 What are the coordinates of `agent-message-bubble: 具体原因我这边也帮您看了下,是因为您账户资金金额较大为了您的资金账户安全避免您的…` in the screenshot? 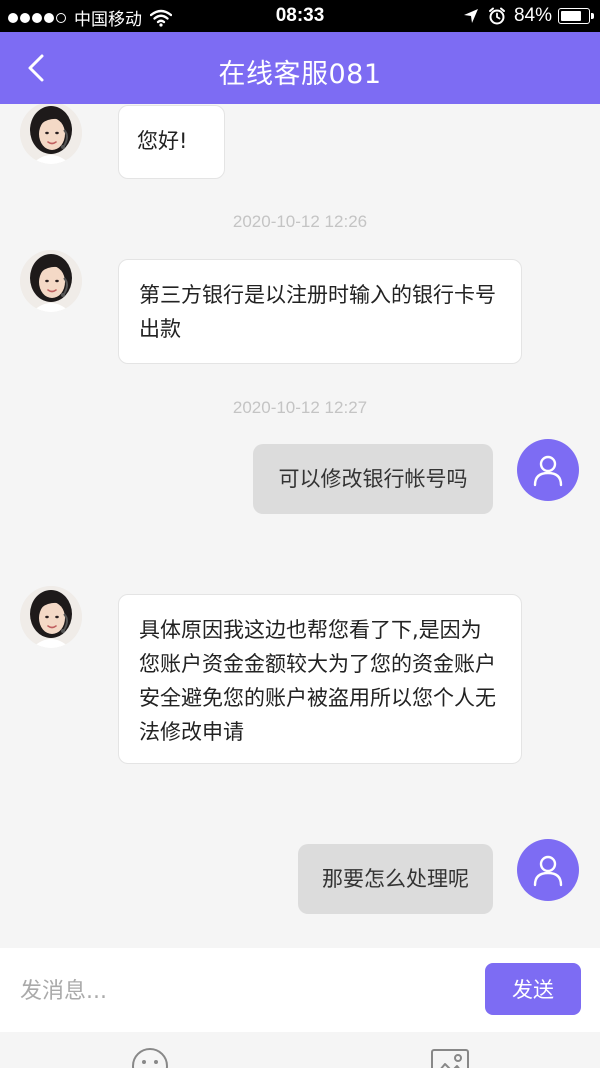 It's located at (320, 679).